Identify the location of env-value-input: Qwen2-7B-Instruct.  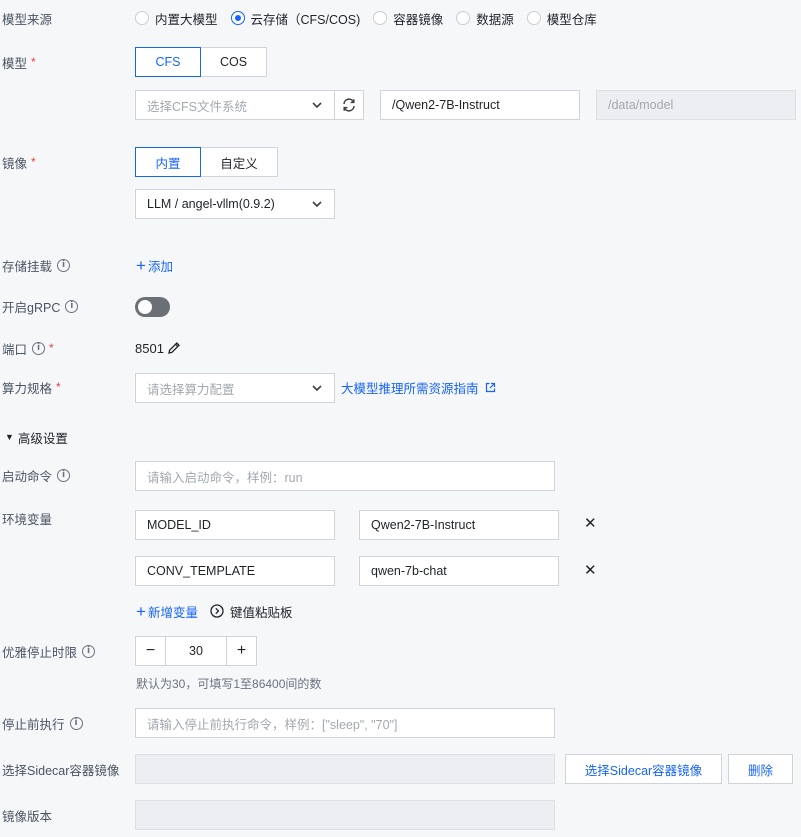
(459, 525).